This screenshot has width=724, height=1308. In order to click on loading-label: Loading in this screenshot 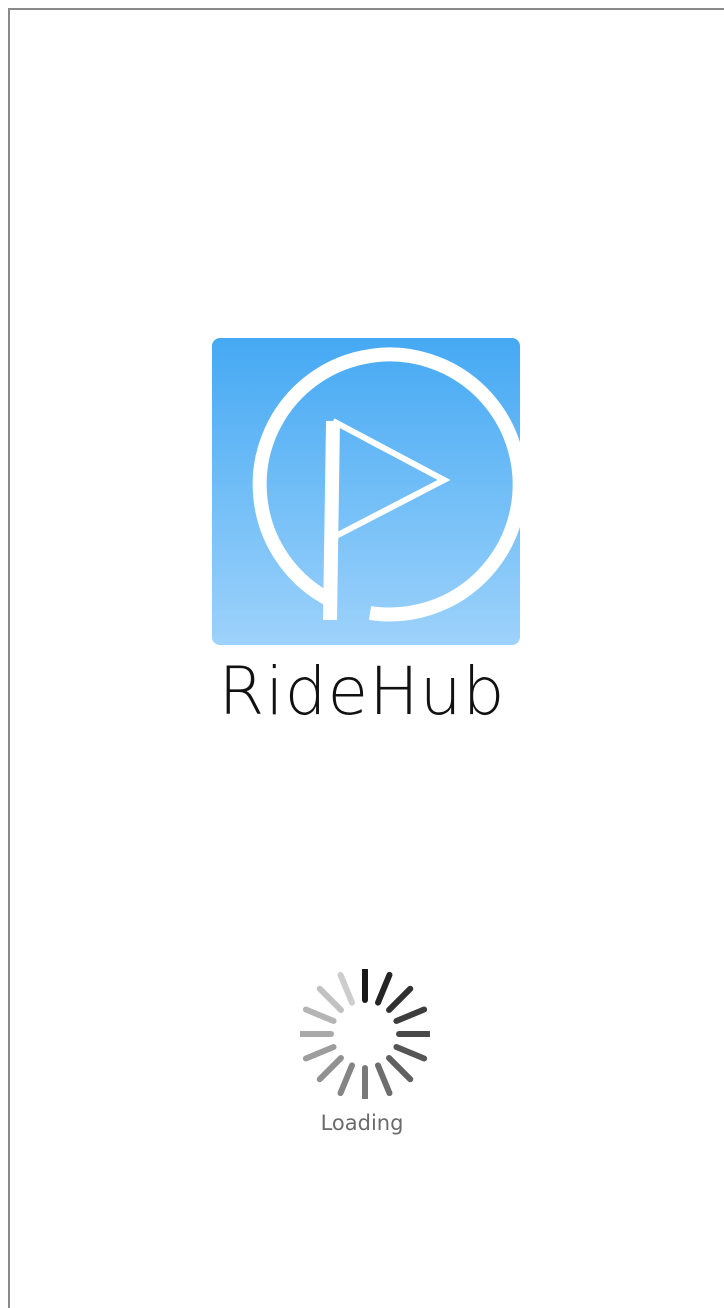, I will do `click(362, 1123)`.